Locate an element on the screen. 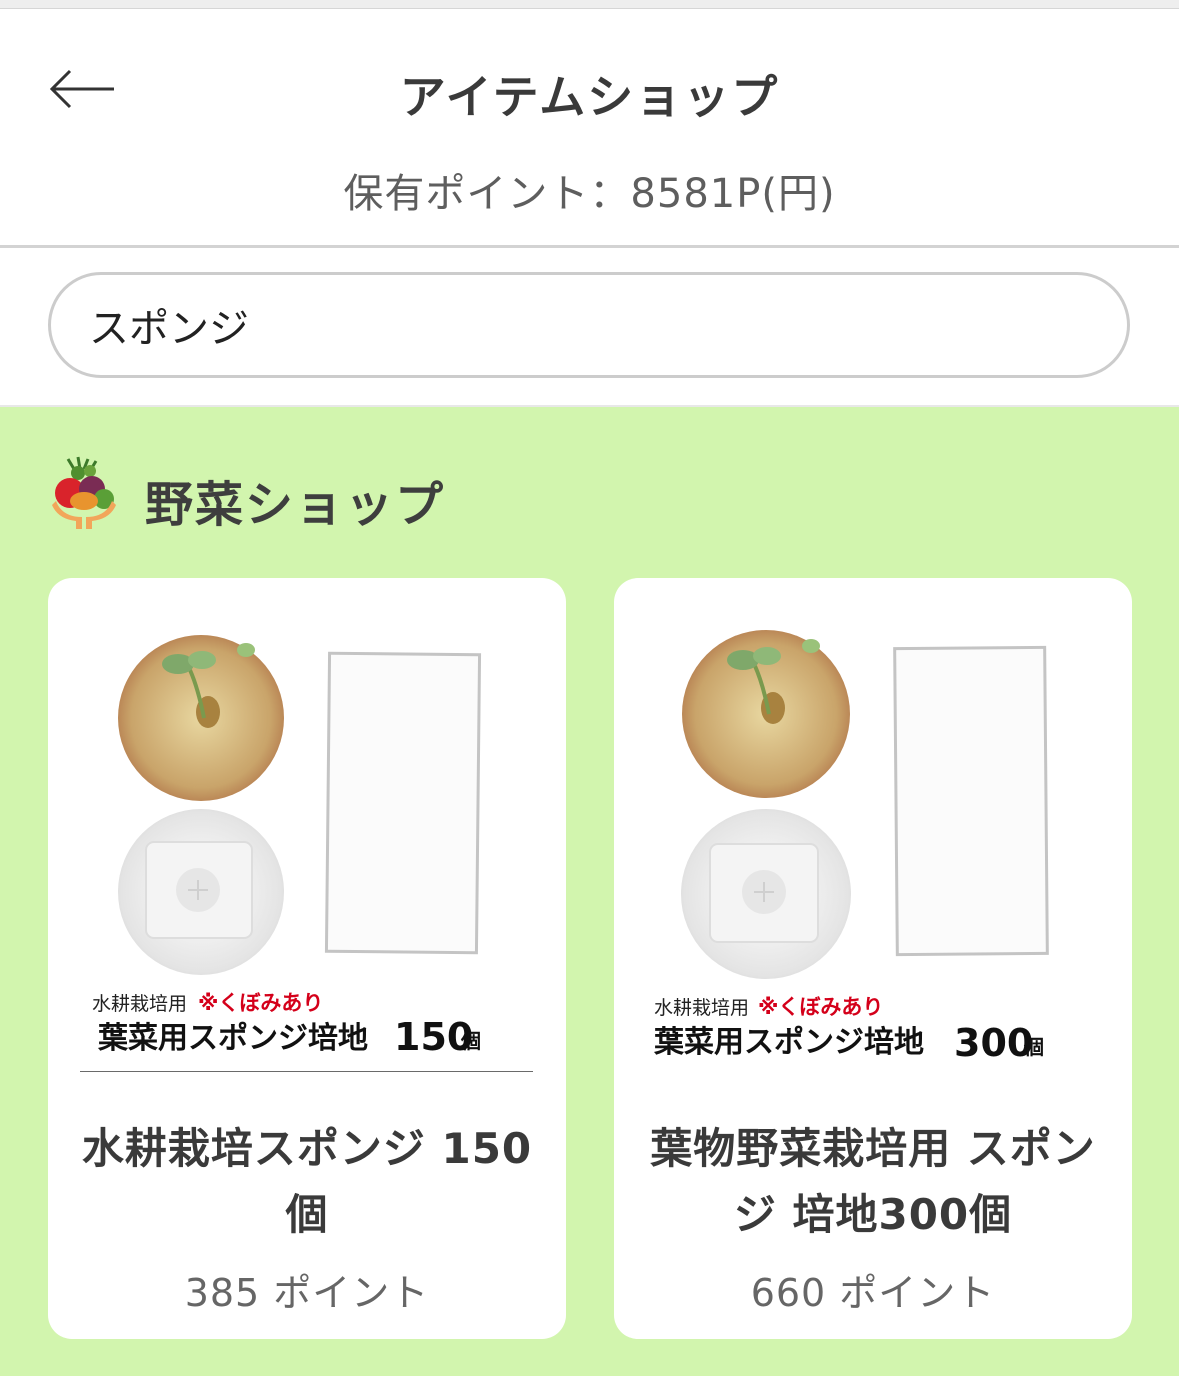 The width and height of the screenshot is (1179, 1376). product-price: 660 ポイント is located at coordinates (873, 1293).